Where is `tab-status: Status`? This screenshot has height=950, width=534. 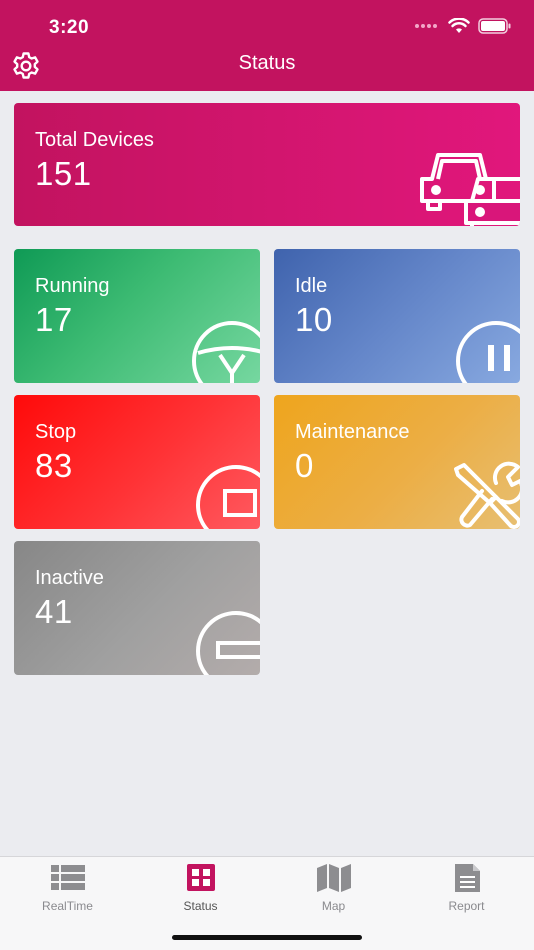
tab-status: Status is located at coordinates (200, 892).